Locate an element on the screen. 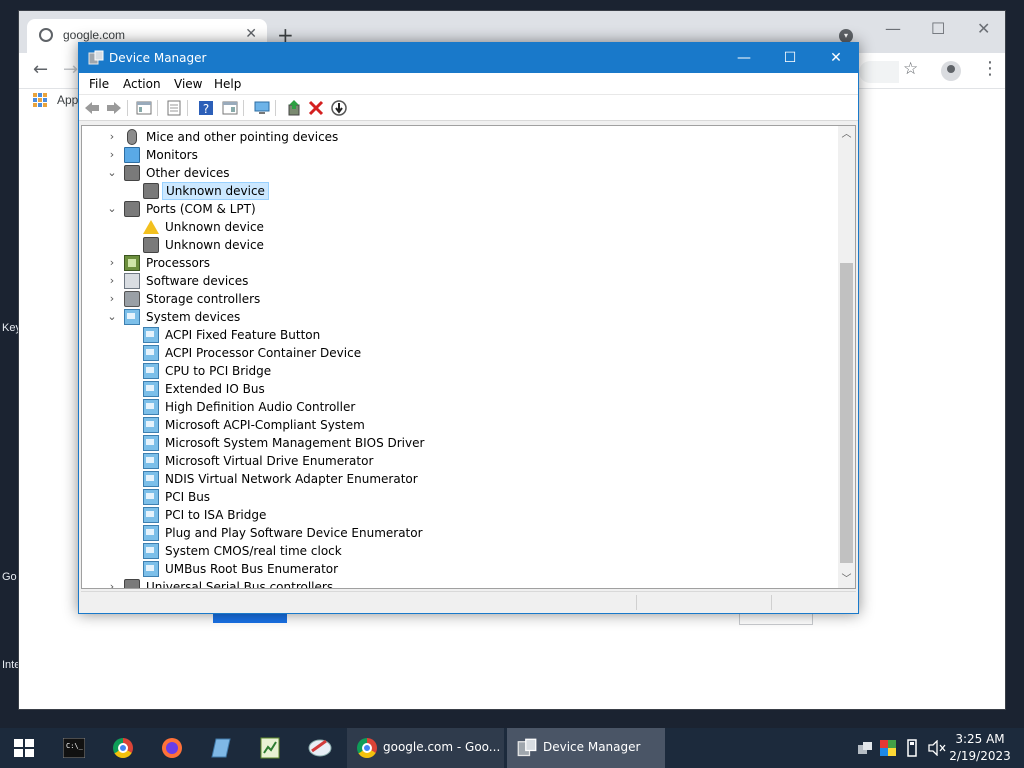 Image resolution: width=1024 pixels, height=768 pixels. tree-category: › Software devices is located at coordinates (457, 281).